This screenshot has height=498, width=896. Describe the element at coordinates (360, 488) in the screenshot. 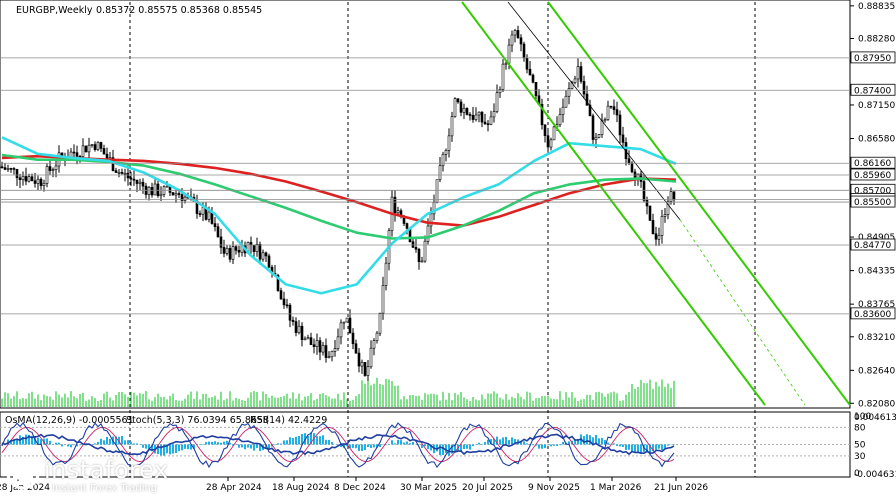

I see `x-tick-label-3: 8 Dec 2024` at that location.